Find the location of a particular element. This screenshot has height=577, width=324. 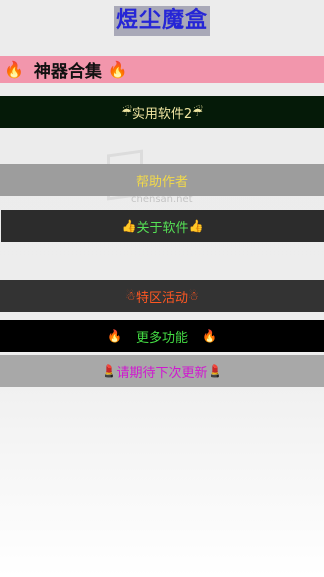

help-author-button: 帮助作者 is located at coordinates (162, 180).